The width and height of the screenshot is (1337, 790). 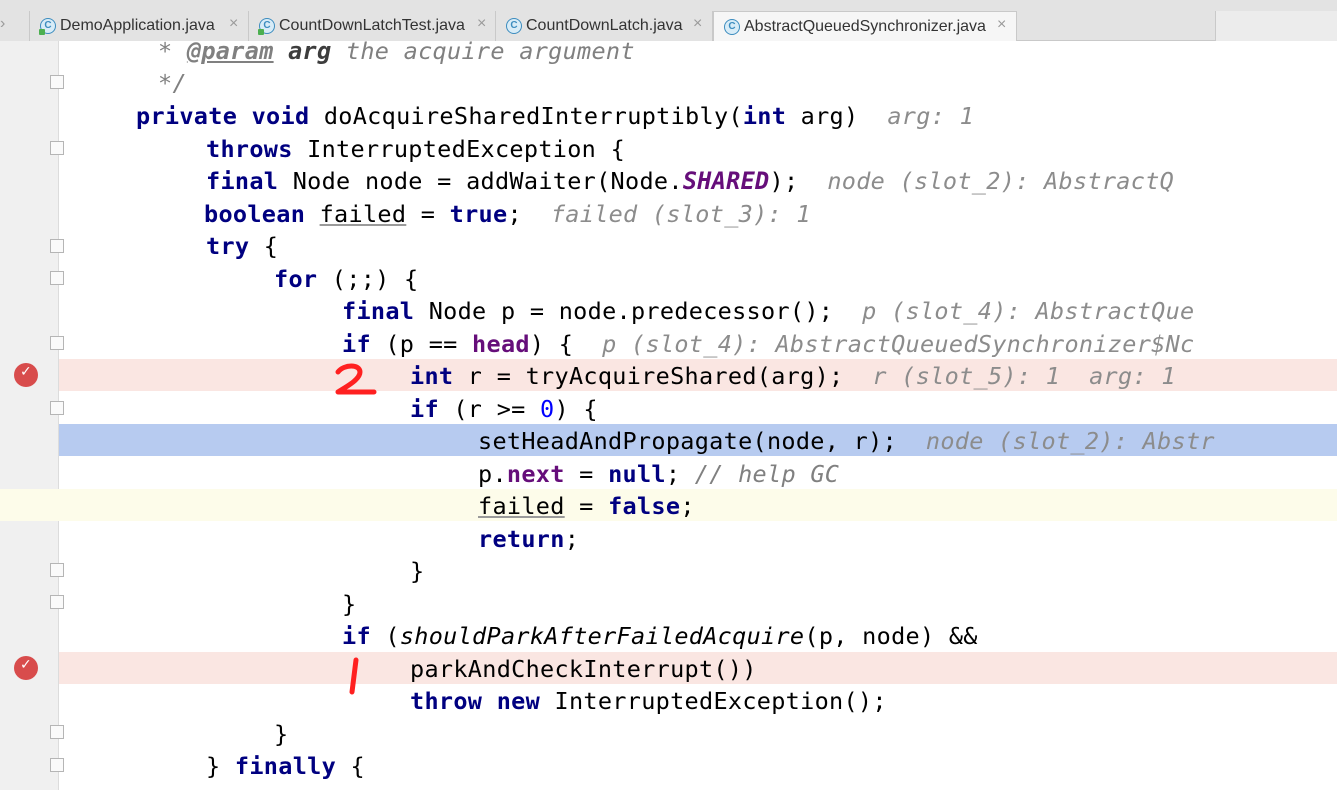 What do you see at coordinates (310, 51) in the screenshot?
I see `javadoc-param-name: arg` at bounding box center [310, 51].